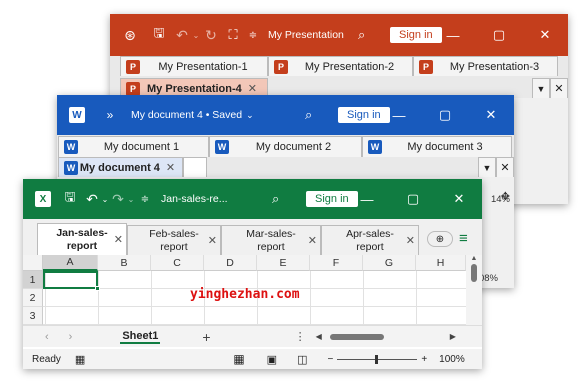  Describe the element at coordinates (272, 359) in the screenshot. I see `page-layout-icon: ▣` at that location.